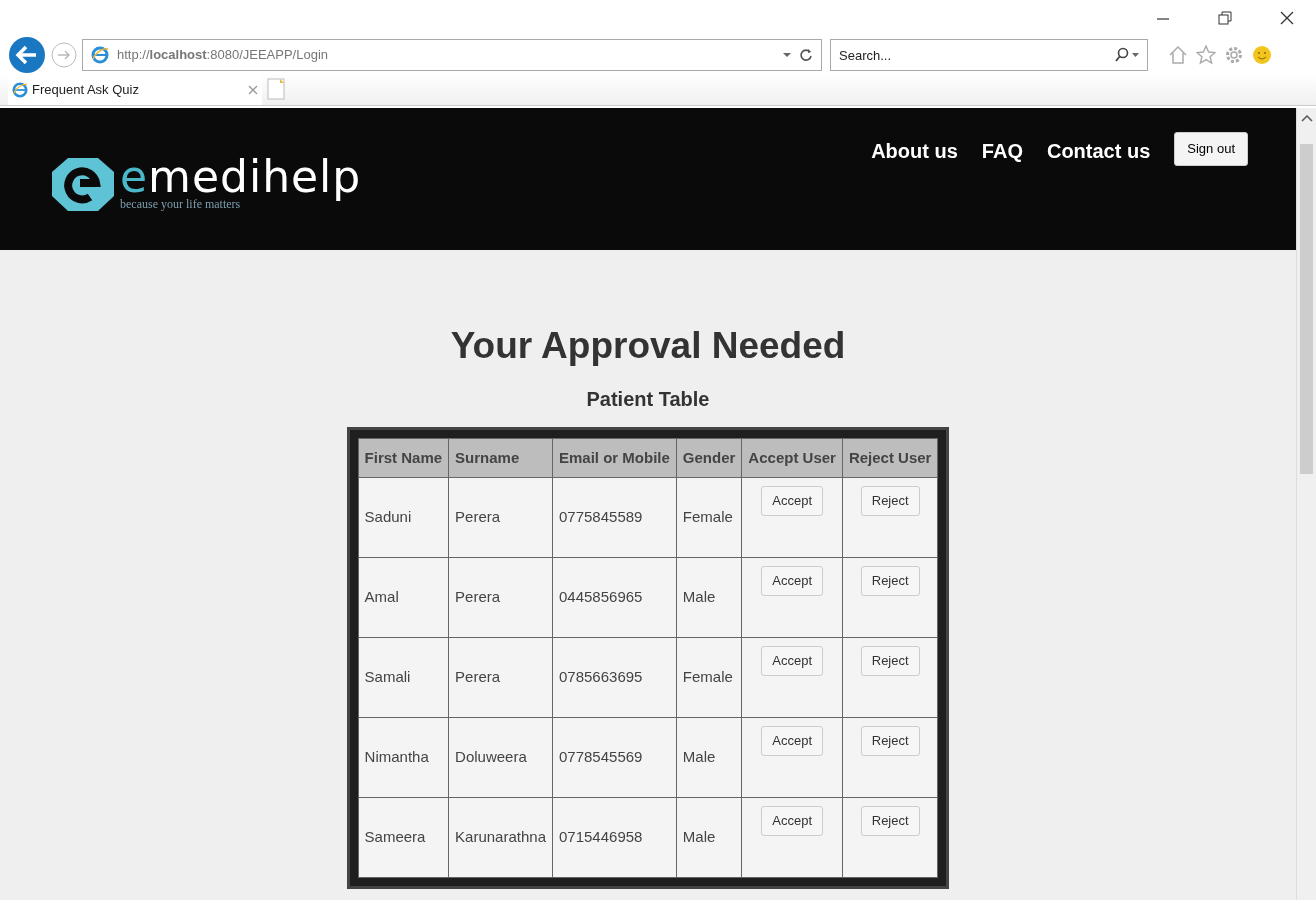  What do you see at coordinates (83, 184) in the screenshot?
I see `logo-icon` at bounding box center [83, 184].